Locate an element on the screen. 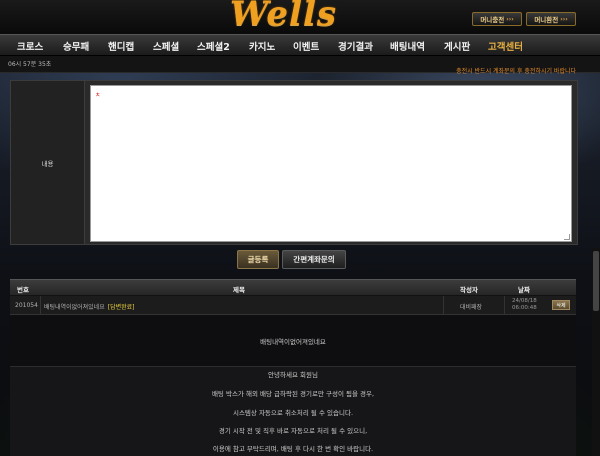  scrollbar-thumb is located at coordinates (596, 281).